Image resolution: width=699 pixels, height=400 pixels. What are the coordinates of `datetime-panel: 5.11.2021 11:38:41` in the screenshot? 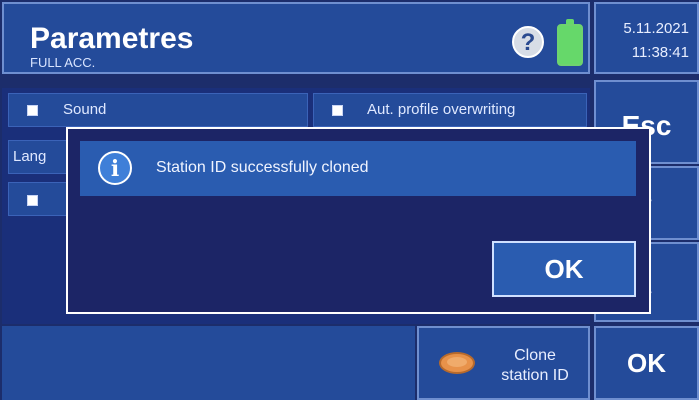 It's located at (646, 38).